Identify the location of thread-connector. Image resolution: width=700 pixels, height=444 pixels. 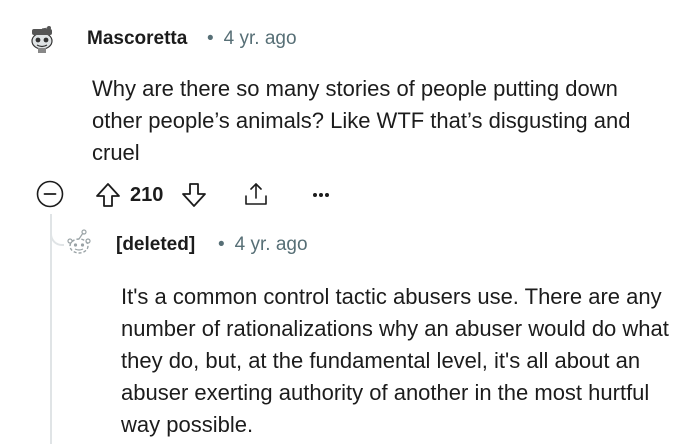
(57, 234).